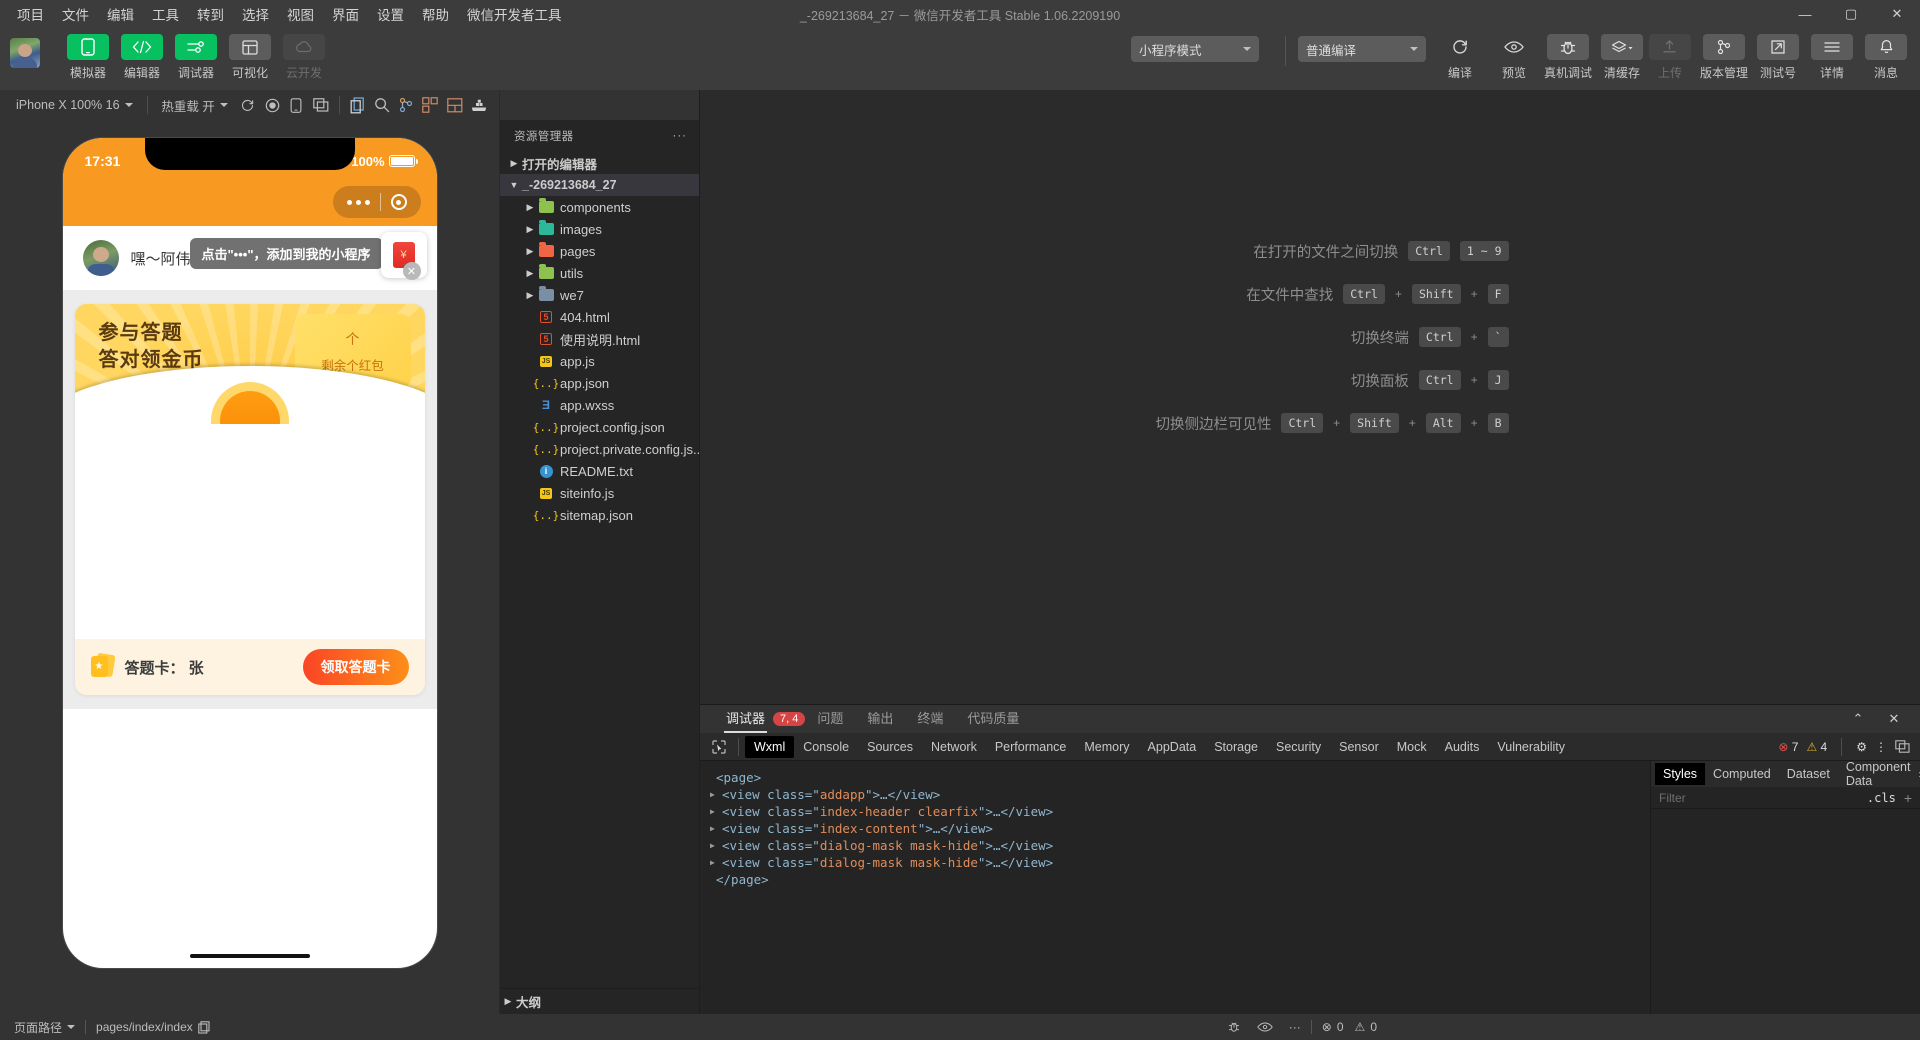 The width and height of the screenshot is (1920, 1040). I want to click on toolbar-details-button: 详情, so click(1832, 57).